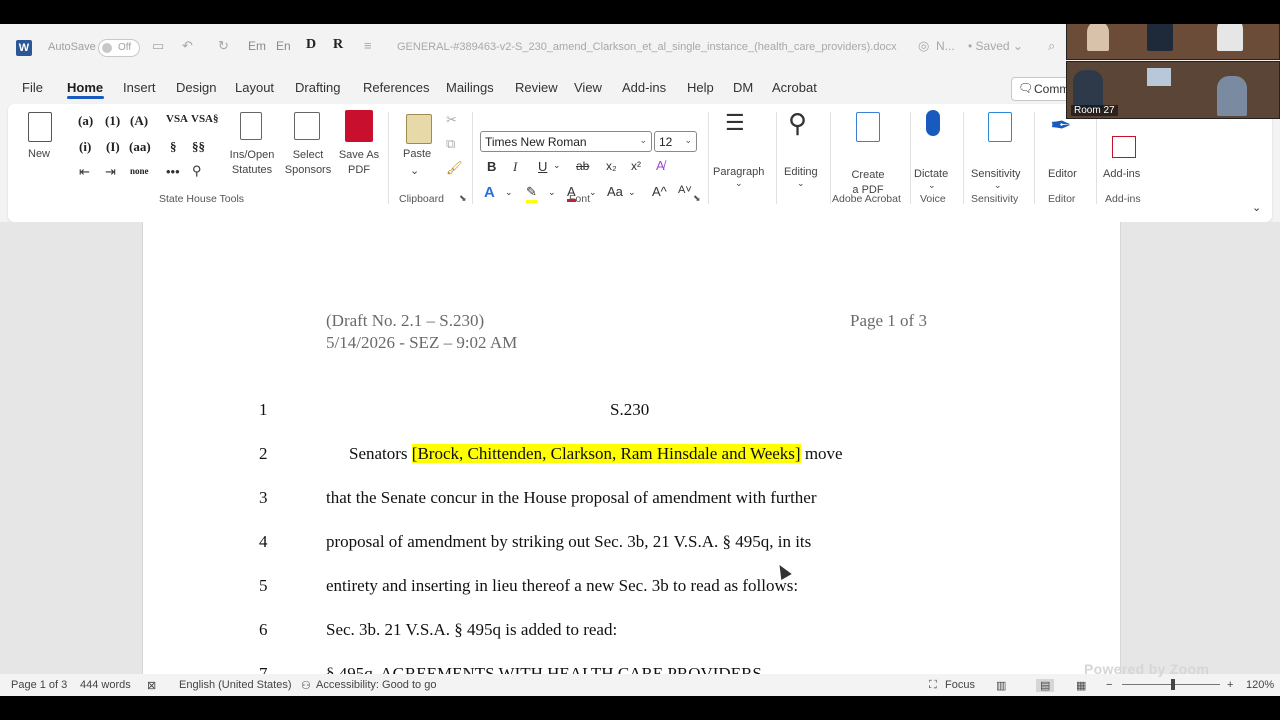 This screenshot has width=1280, height=720. I want to click on em-dash-button: Em, so click(257, 46).